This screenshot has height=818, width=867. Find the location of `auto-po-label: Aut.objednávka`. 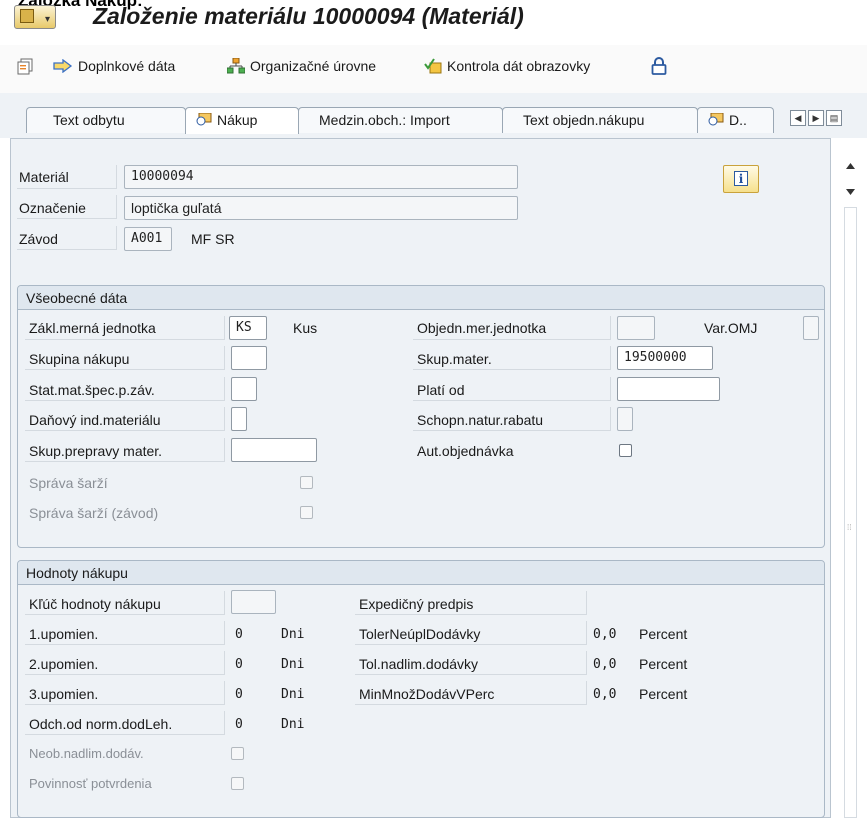

auto-po-label: Aut.objednávka is located at coordinates (465, 451).